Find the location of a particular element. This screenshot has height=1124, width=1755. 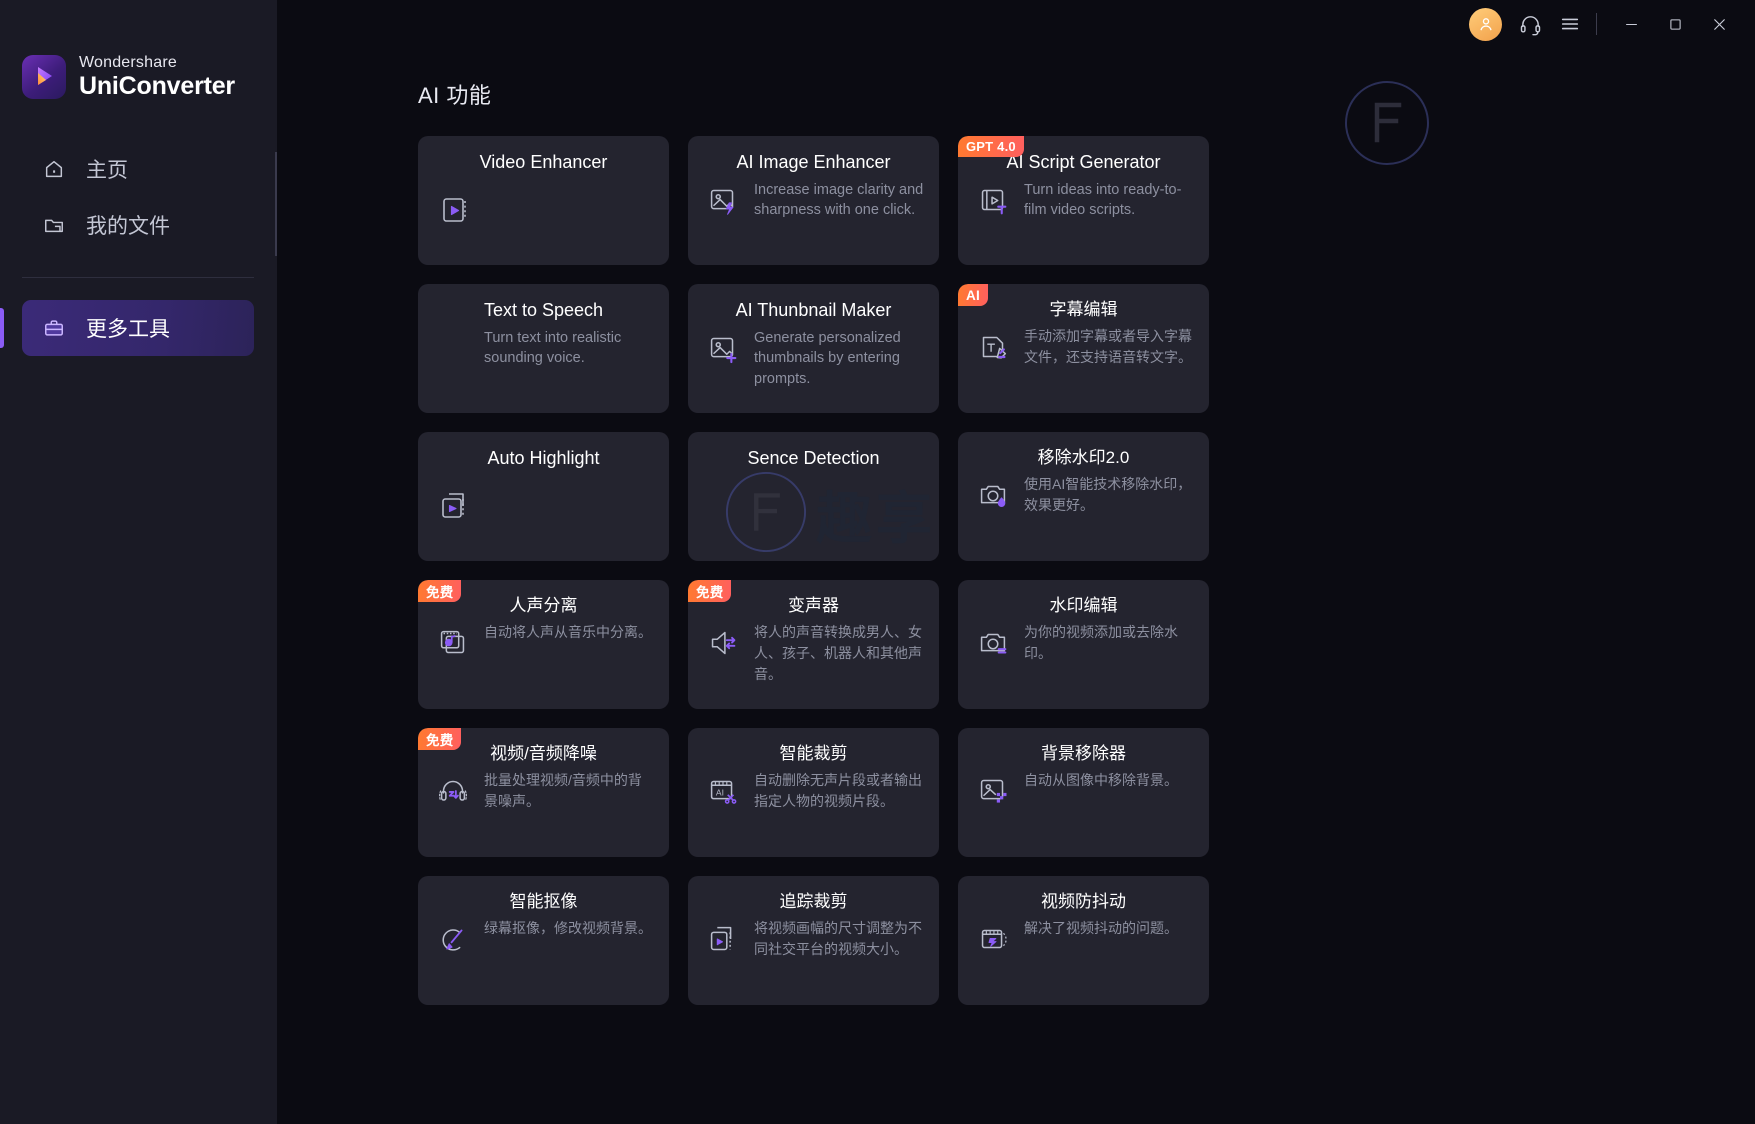

tool-card-auto-reframe: 追踪裁剪 将视频画幅的尺寸调整为不同社交平台的视频大小。 is located at coordinates (813, 940).